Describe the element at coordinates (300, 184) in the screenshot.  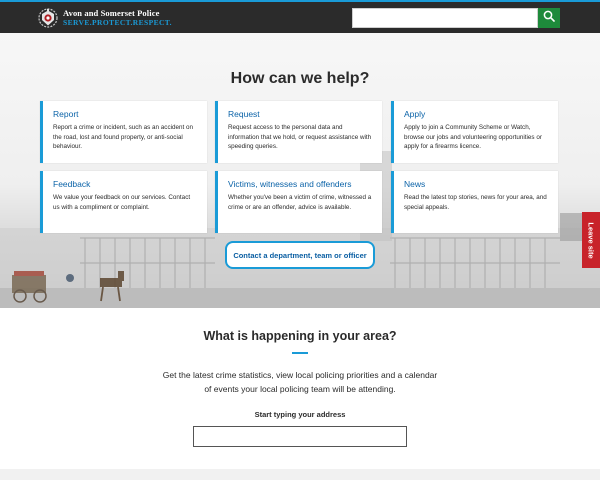
I see `card-title: Victims, witnesses and offenders` at that location.